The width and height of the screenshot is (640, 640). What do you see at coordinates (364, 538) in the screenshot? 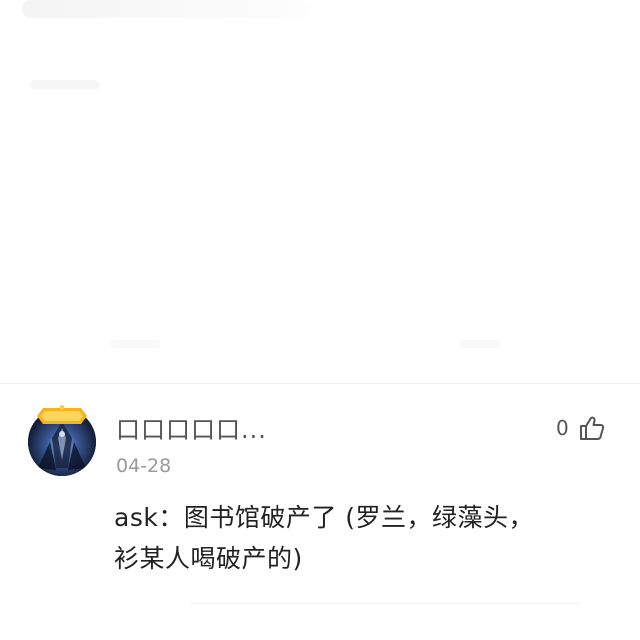
I see `comment-text: ask：图书馆破产了 (罗兰，绿藻头， 衫某人喝破产的)` at bounding box center [364, 538].